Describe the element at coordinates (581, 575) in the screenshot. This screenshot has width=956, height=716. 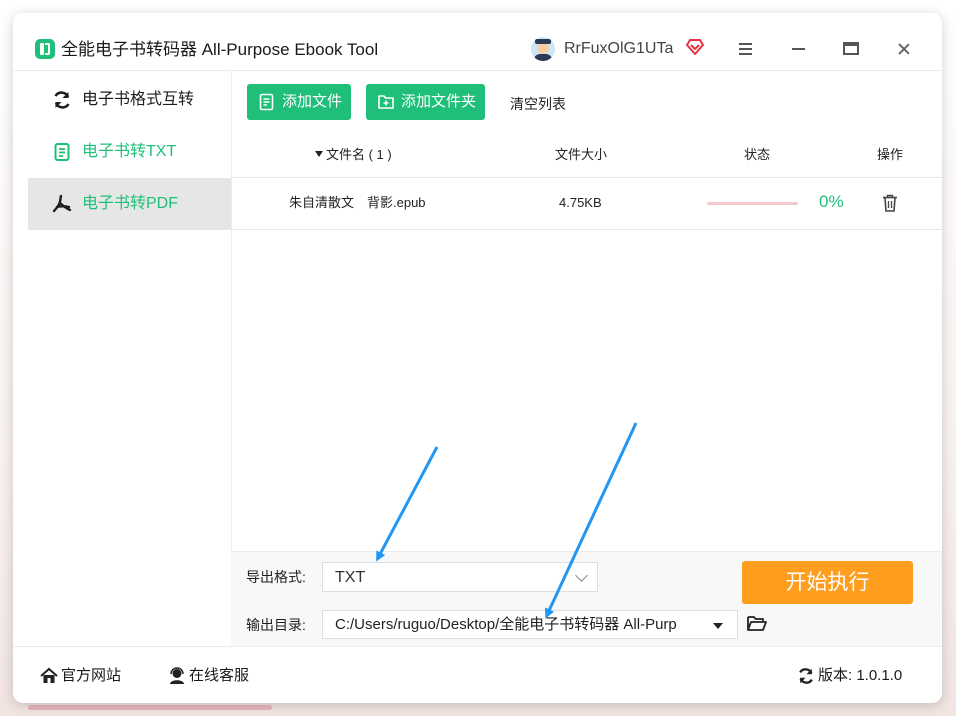
I see `chevron-down-icon` at that location.